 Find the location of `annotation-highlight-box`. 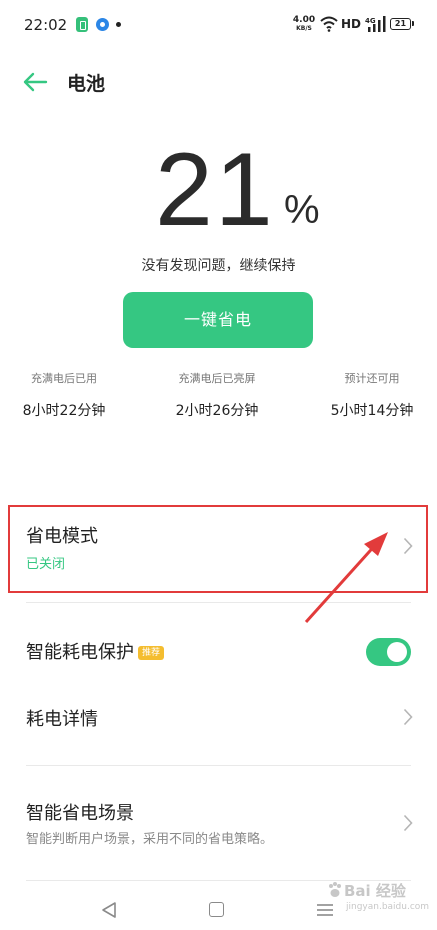

annotation-highlight-box is located at coordinates (218, 549).